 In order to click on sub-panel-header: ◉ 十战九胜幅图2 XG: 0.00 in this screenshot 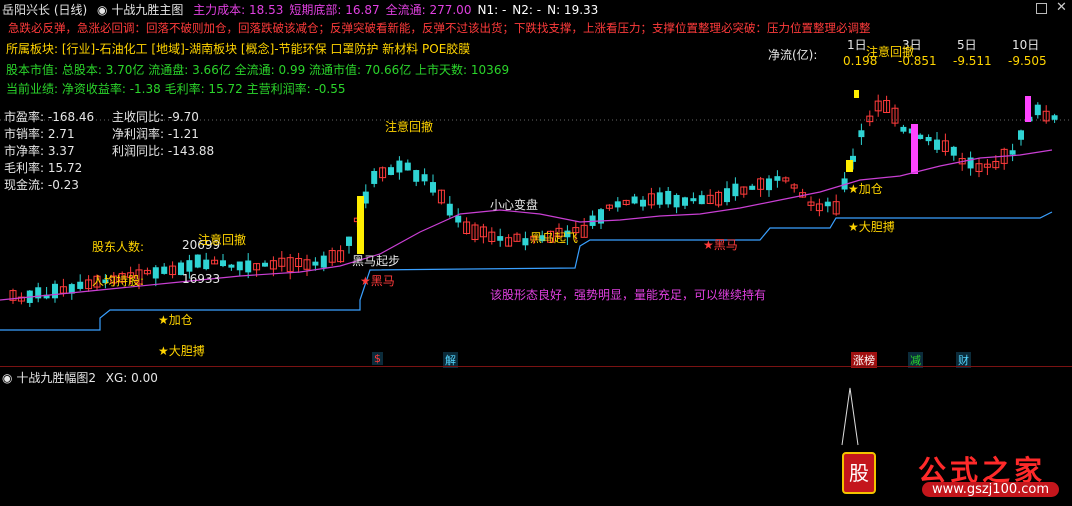, I will do `click(80, 377)`.